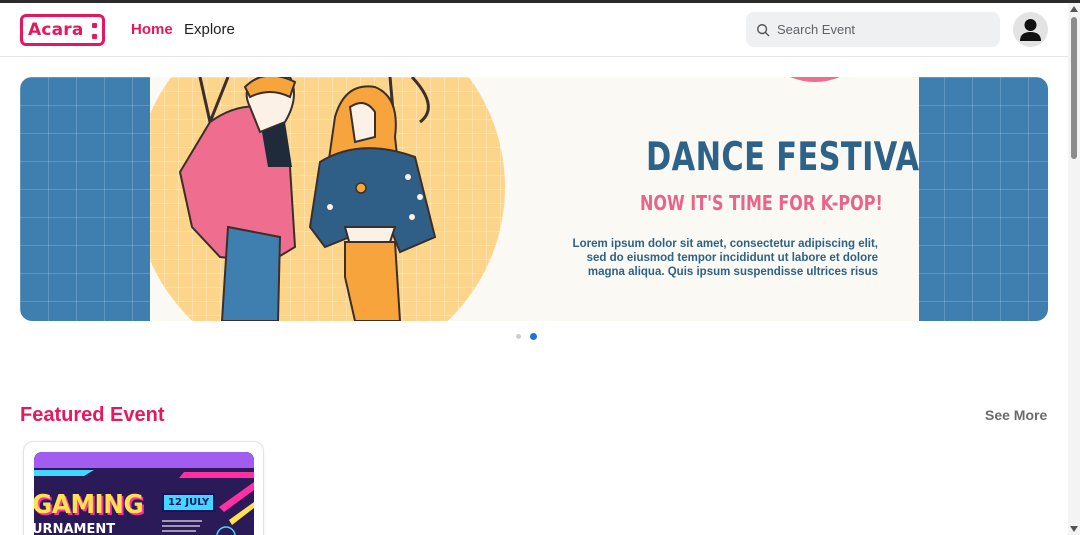 The height and width of the screenshot is (535, 1080). Describe the element at coordinates (763, 29) in the screenshot. I see `search-icon` at that location.